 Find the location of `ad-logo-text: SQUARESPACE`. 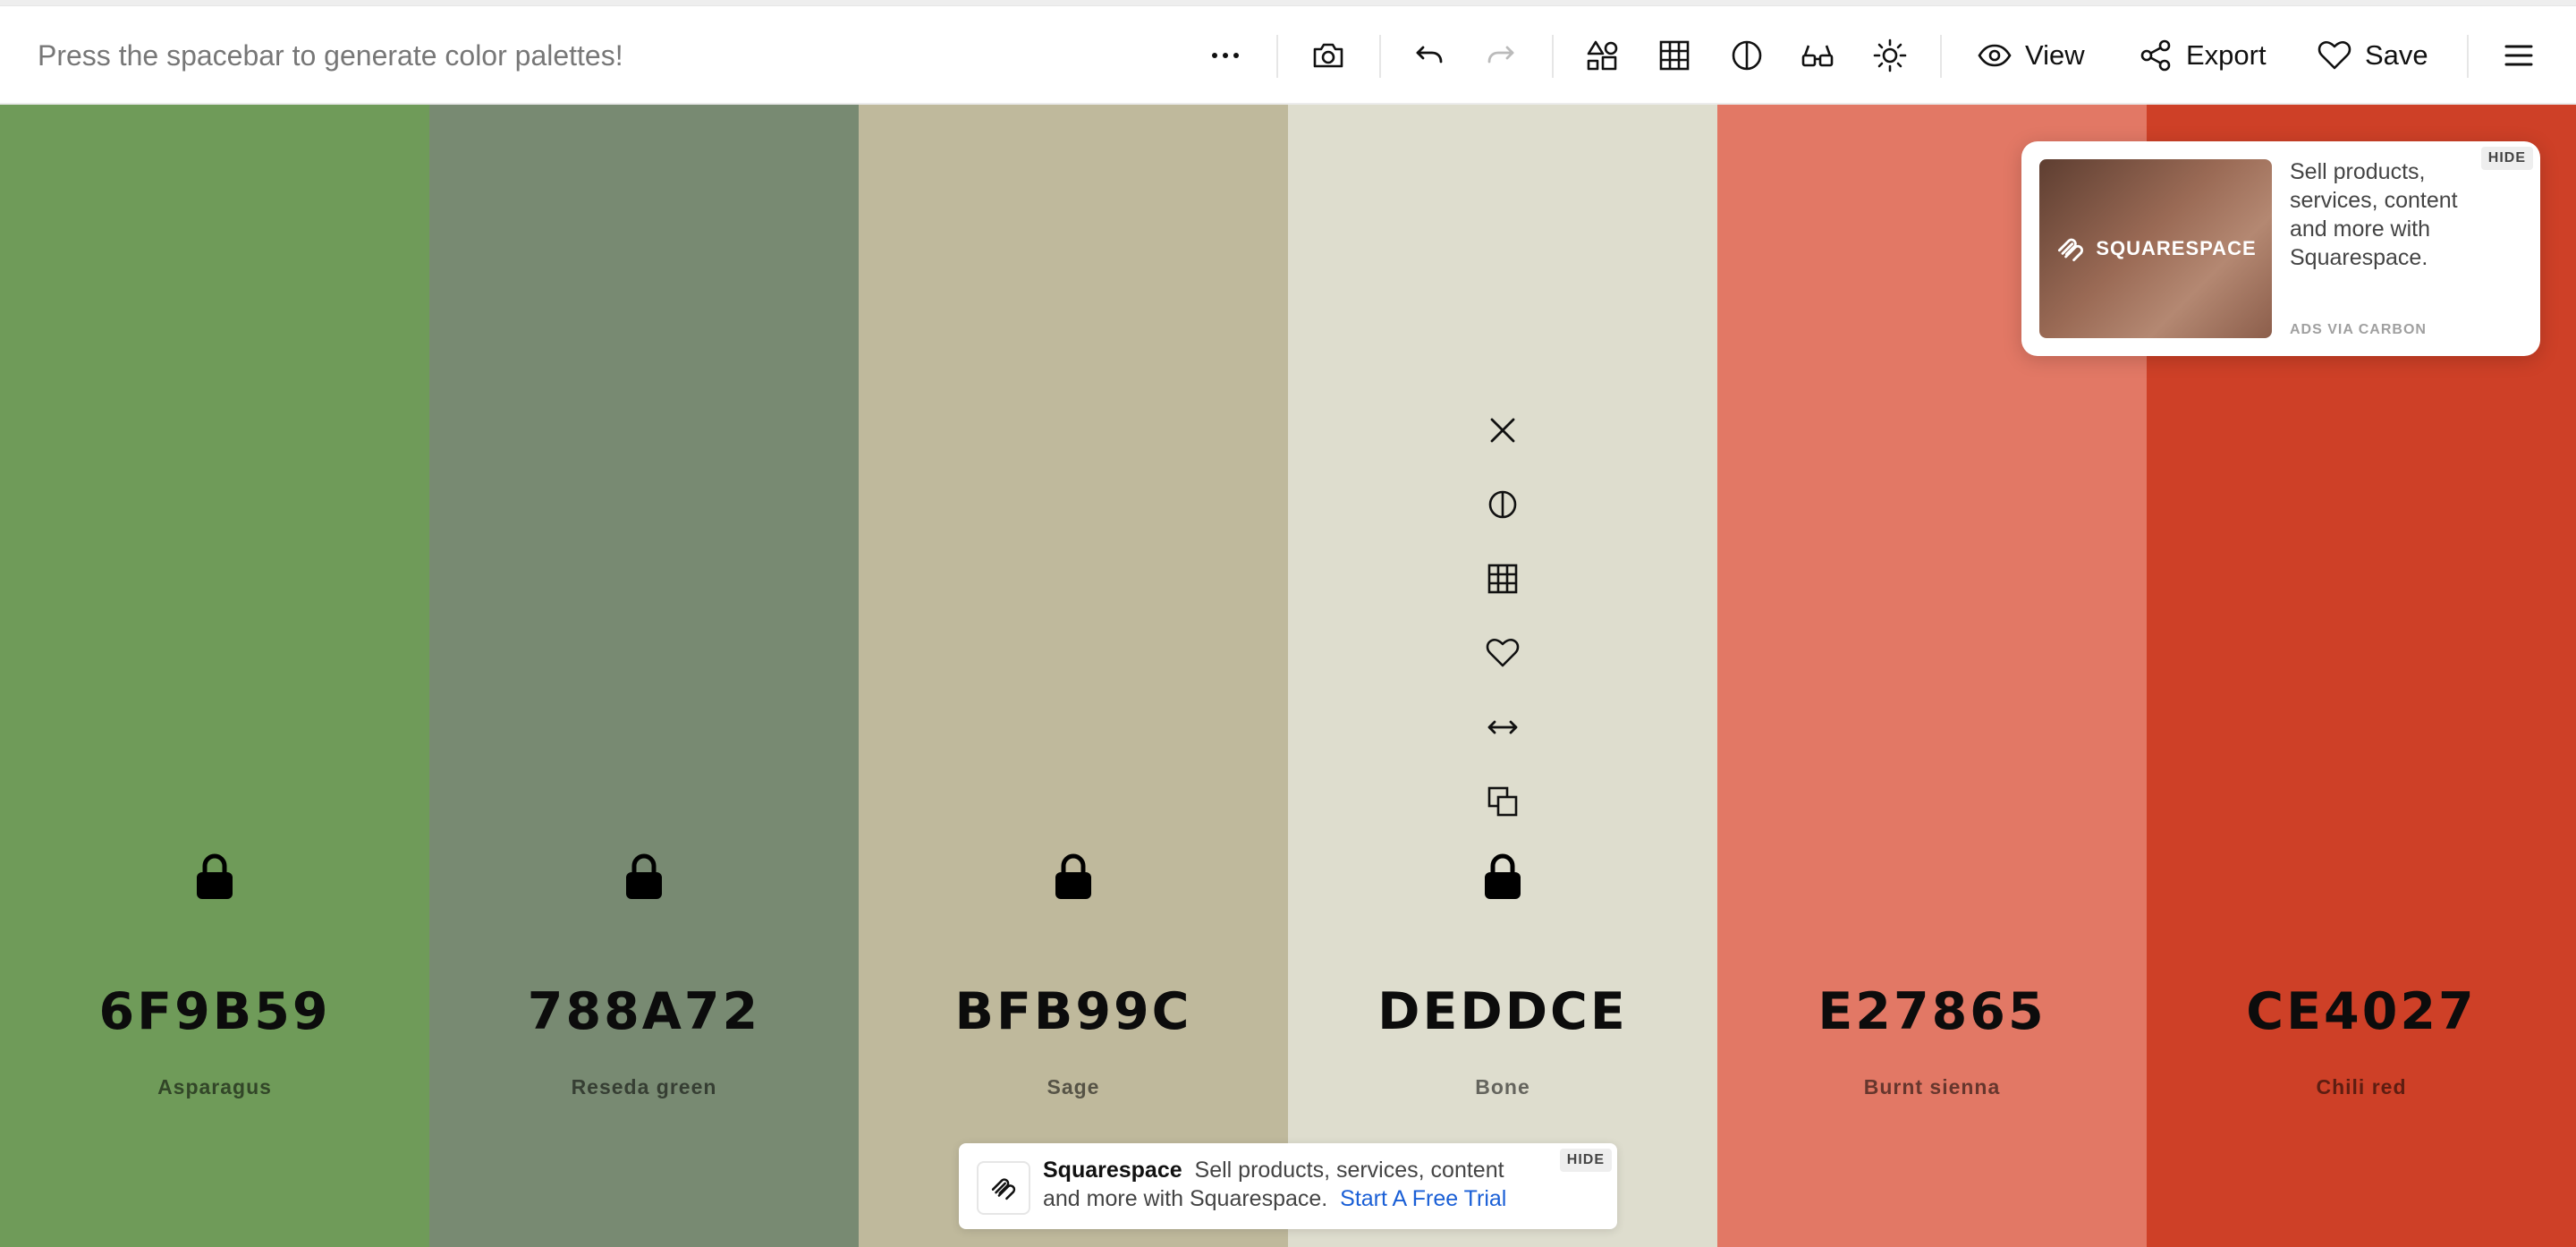

ad-logo-text: SQUARESPACE is located at coordinates (2176, 248).